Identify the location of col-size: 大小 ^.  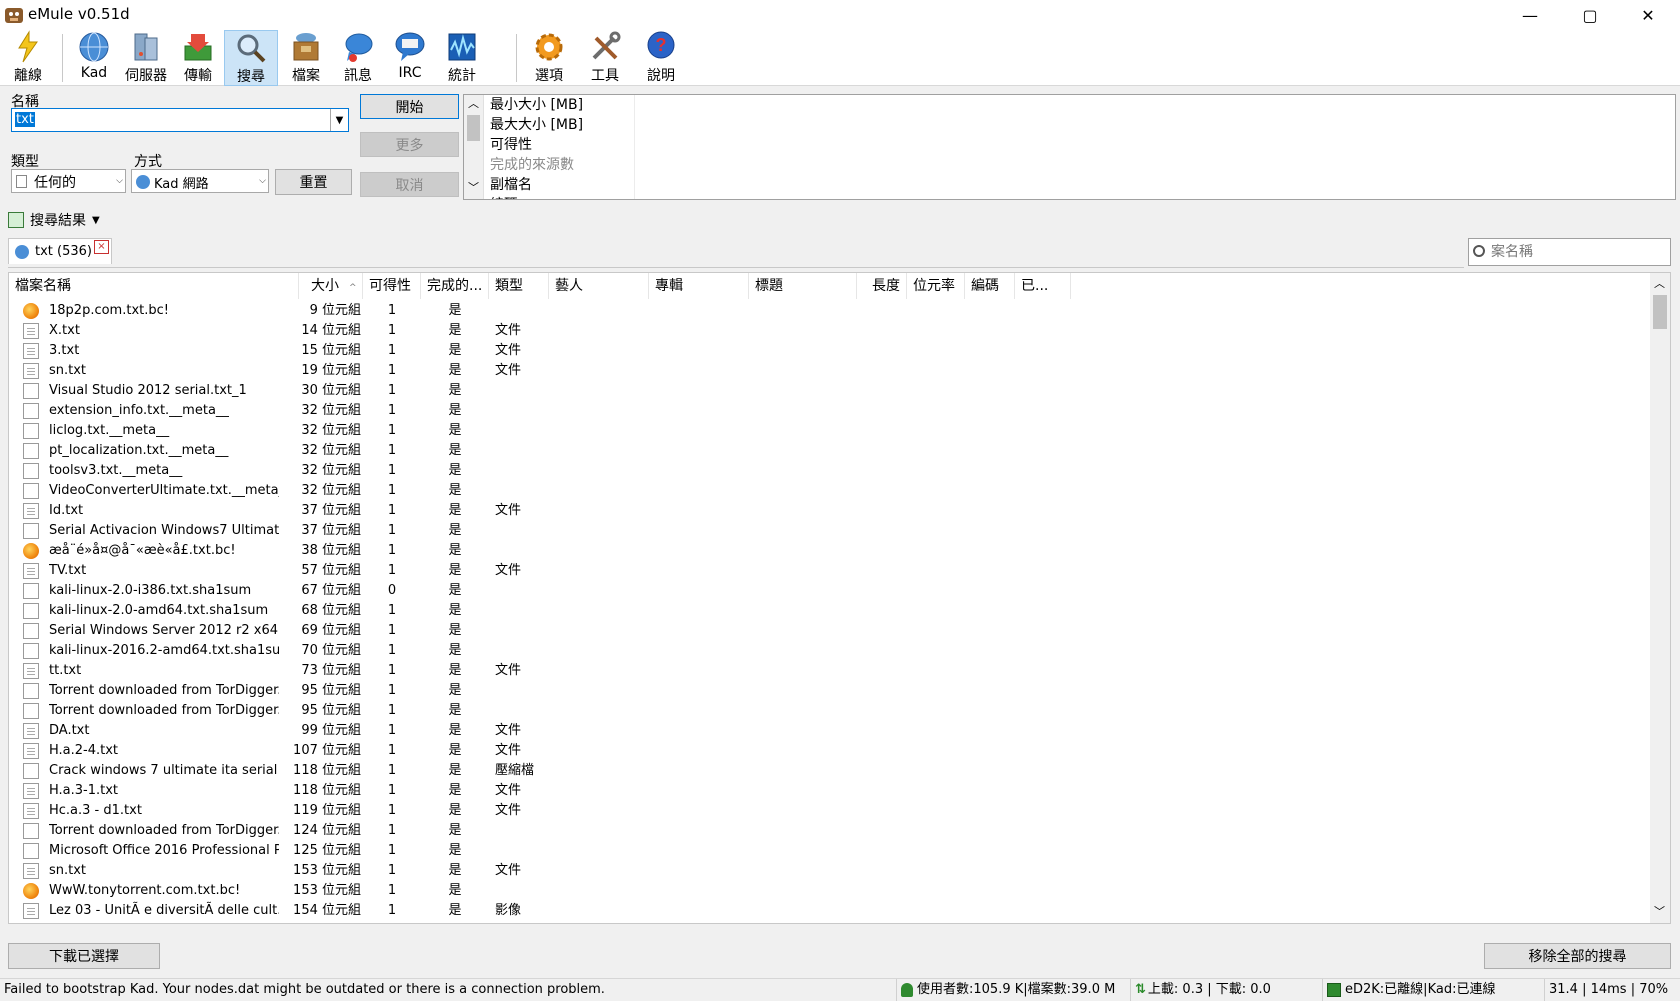
(331, 286).